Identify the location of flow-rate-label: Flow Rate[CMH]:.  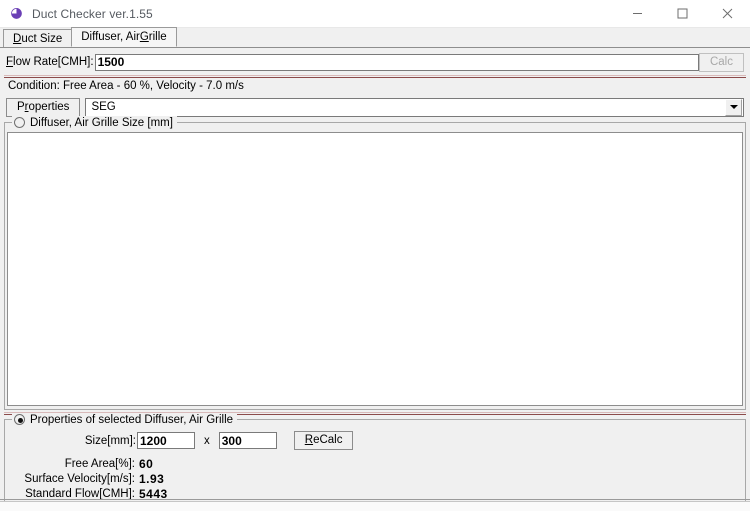
(50, 62).